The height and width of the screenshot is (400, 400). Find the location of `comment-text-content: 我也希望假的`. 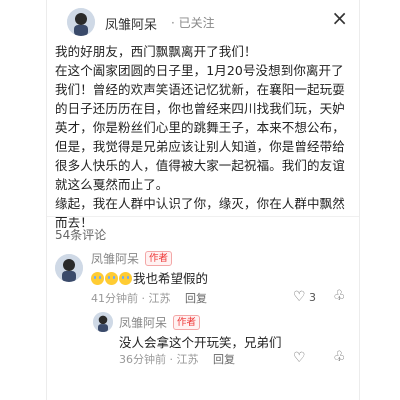

comment-text-content: 我也希望假的 is located at coordinates (171, 278).